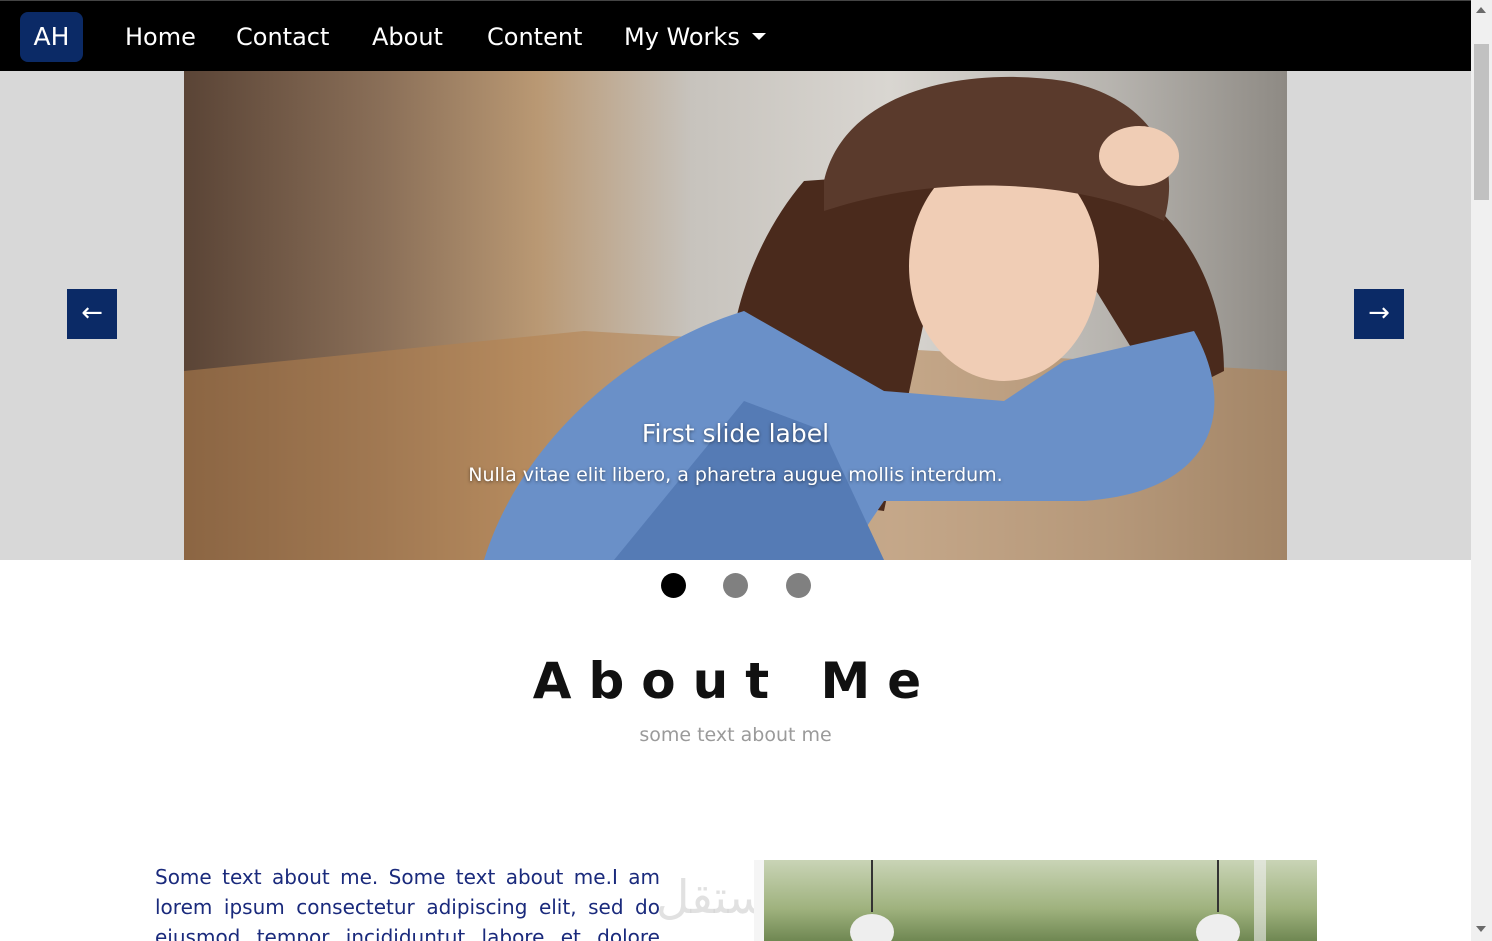 Image resolution: width=1492 pixels, height=941 pixels. I want to click on carousel-prev-button: ←, so click(92, 314).